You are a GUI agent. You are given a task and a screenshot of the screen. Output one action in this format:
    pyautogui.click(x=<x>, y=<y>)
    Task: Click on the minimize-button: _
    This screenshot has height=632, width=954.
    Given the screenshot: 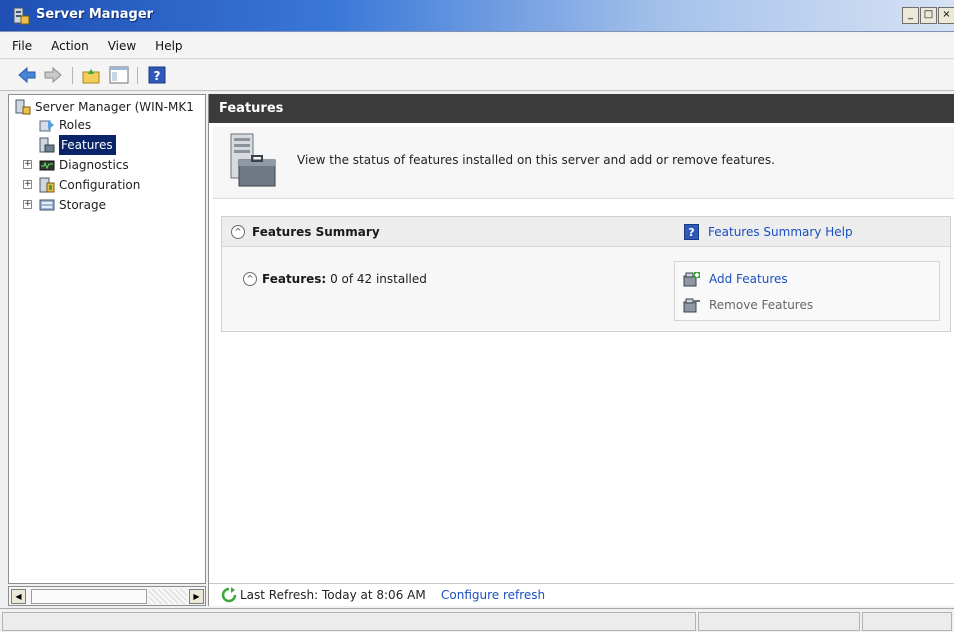 What is the action you would take?
    pyautogui.click(x=910, y=15)
    